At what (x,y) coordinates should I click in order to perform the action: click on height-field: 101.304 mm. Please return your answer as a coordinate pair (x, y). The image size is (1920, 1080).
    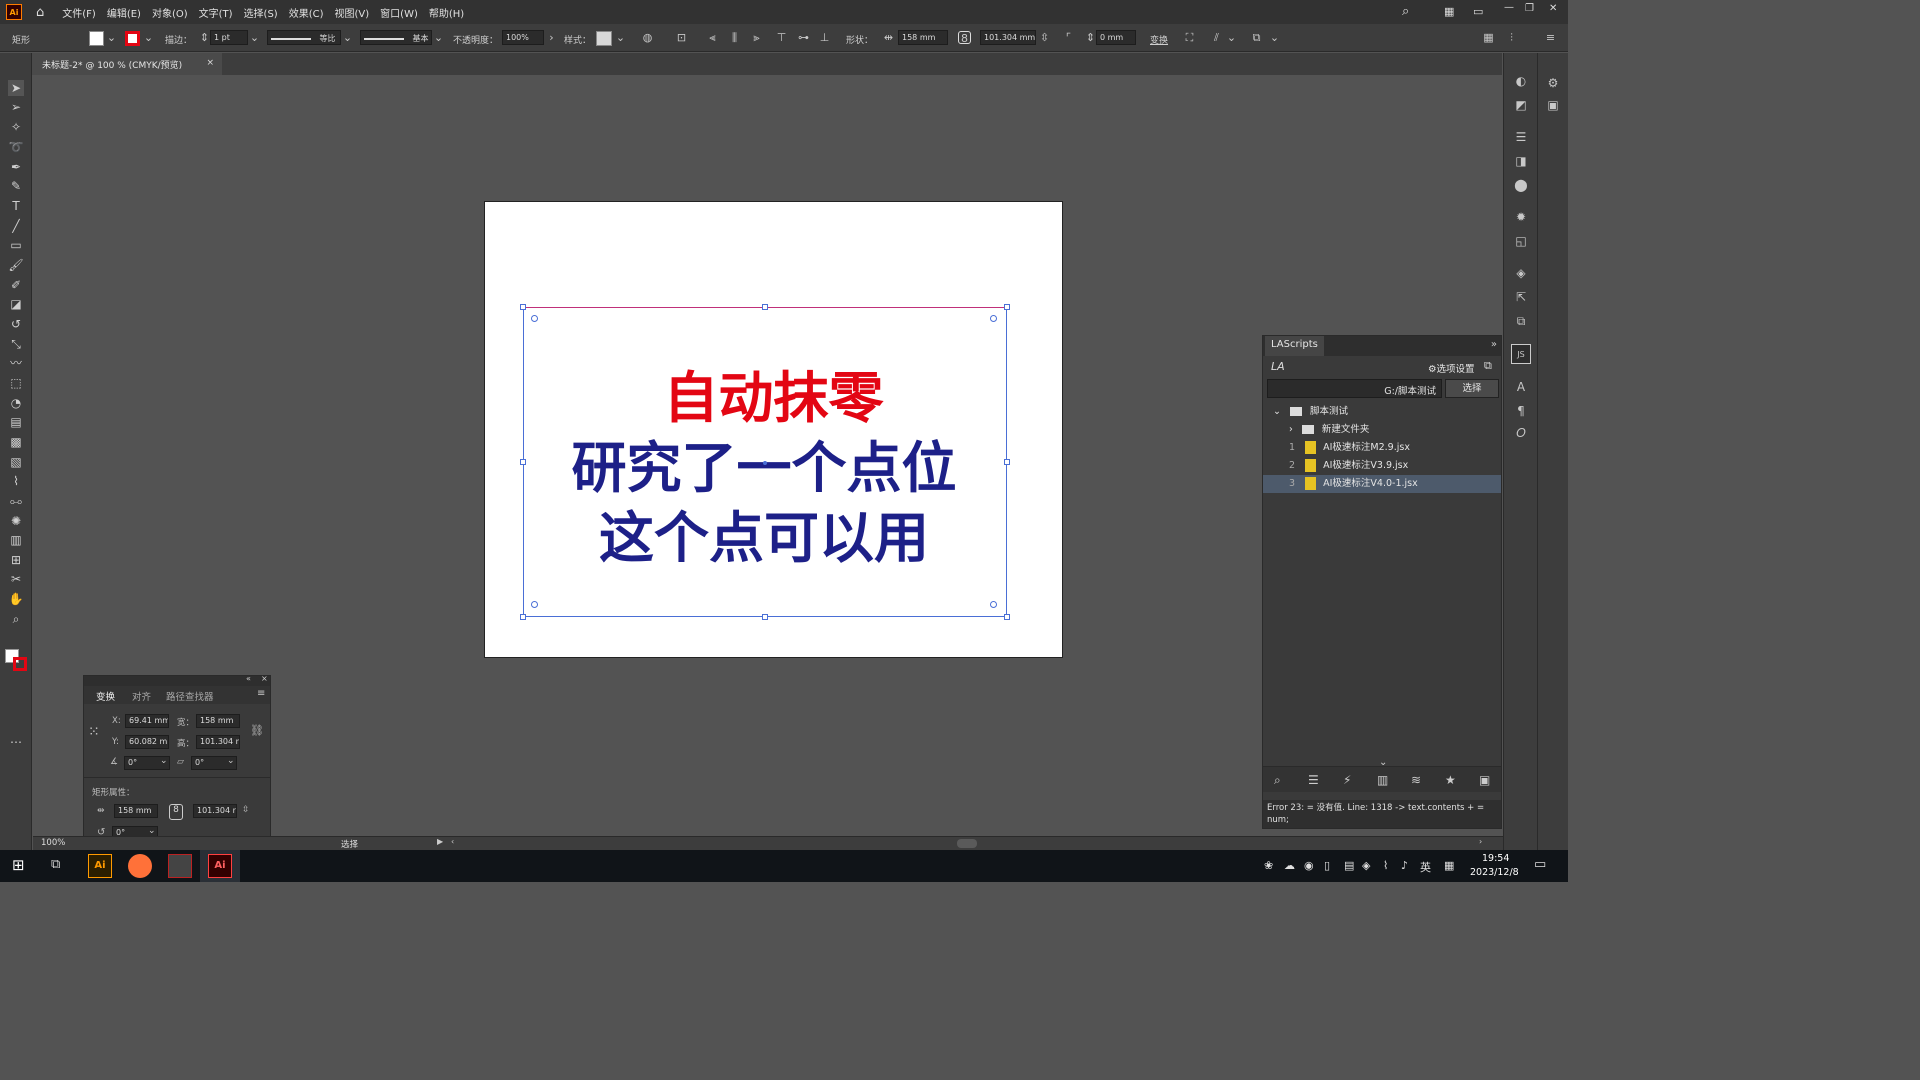
    Looking at the image, I should click on (218, 742).